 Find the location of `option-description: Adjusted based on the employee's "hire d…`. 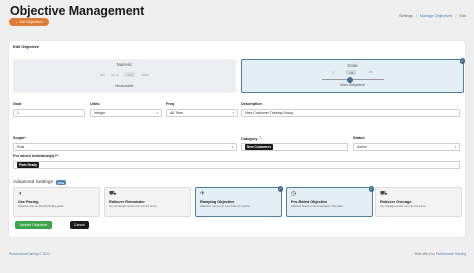

option-description: Adjusted based on the employee's "hire d… is located at coordinates (317, 206).